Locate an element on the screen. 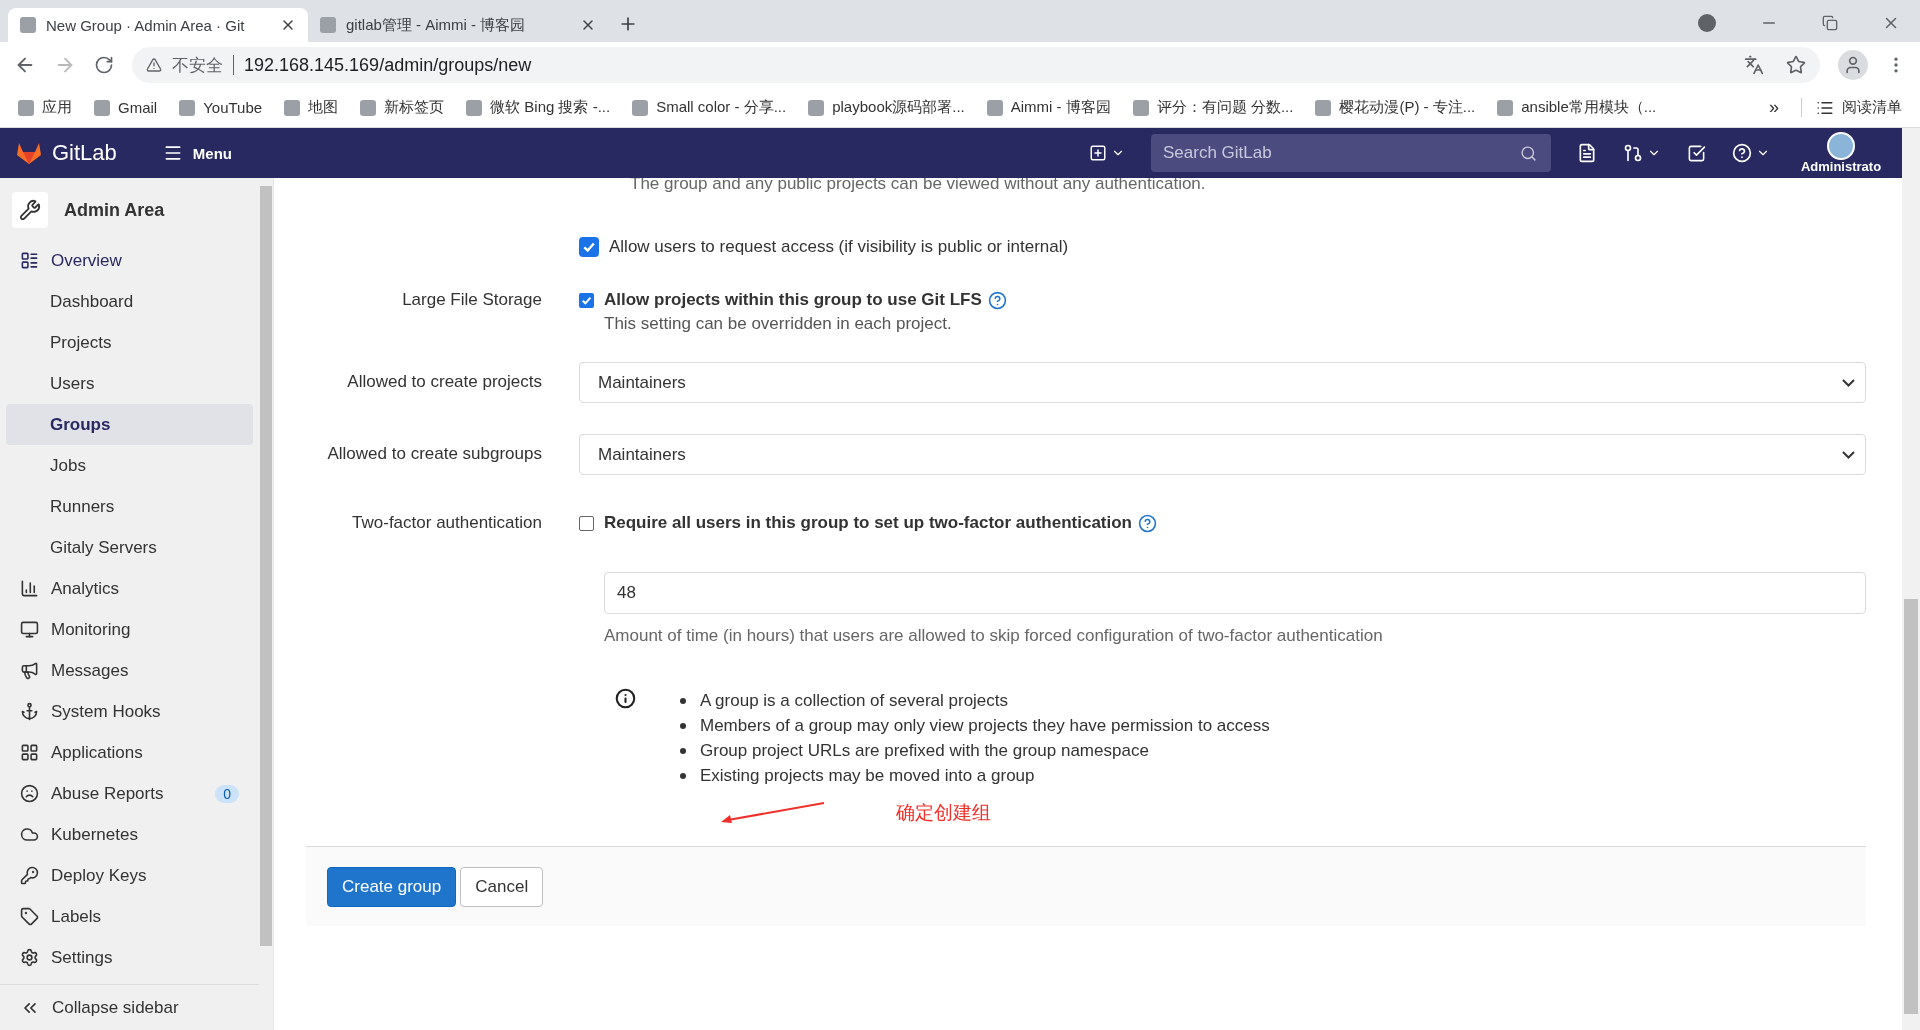 This screenshot has width=1920, height=1030. sidebar-item: Messages is located at coordinates (129, 670).